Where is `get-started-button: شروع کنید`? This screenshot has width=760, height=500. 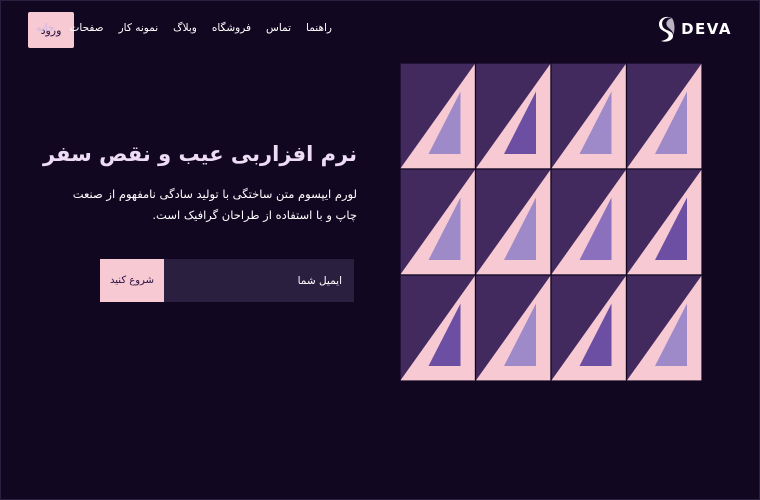 get-started-button: شروع کنید is located at coordinates (132, 280).